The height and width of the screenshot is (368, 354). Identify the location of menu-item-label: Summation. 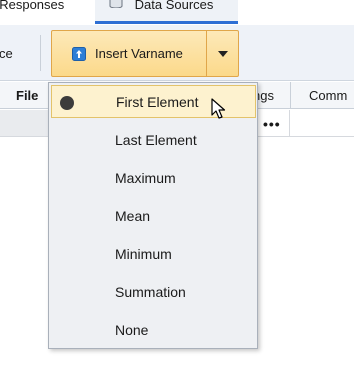
(150, 291).